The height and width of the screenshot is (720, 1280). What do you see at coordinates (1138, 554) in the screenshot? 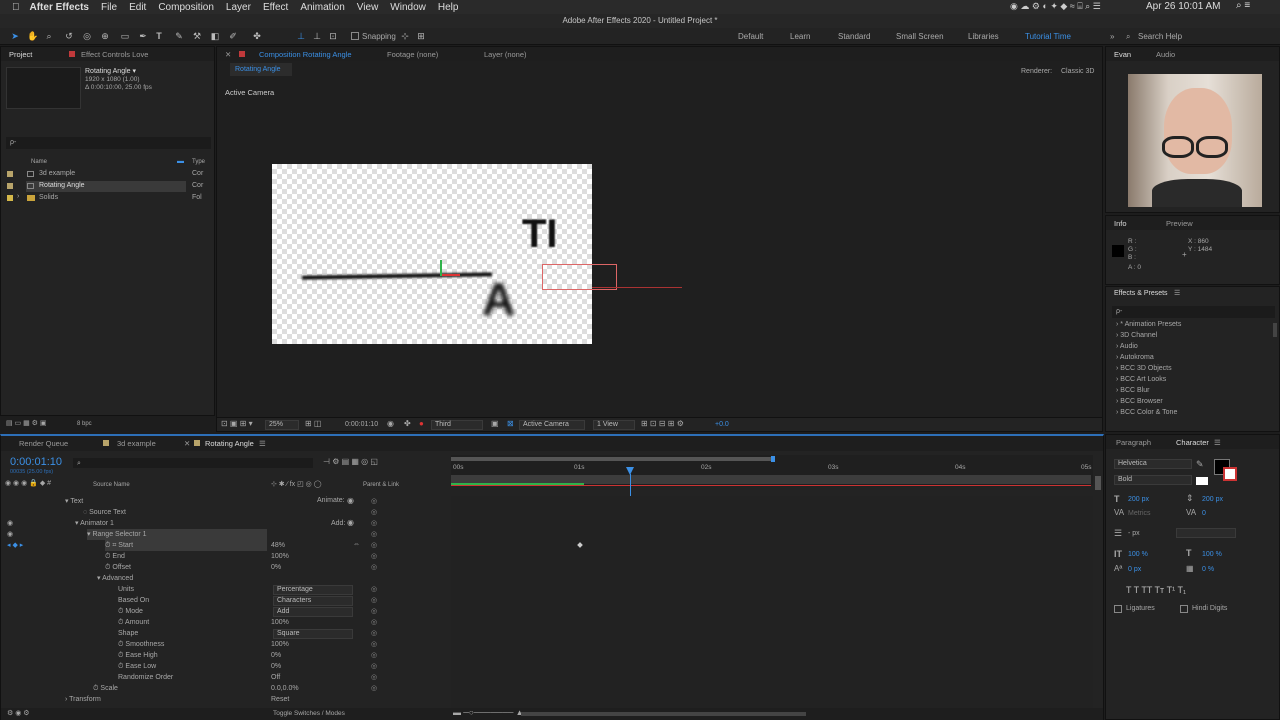
I see `vertical-scale-value: 100 %` at bounding box center [1138, 554].